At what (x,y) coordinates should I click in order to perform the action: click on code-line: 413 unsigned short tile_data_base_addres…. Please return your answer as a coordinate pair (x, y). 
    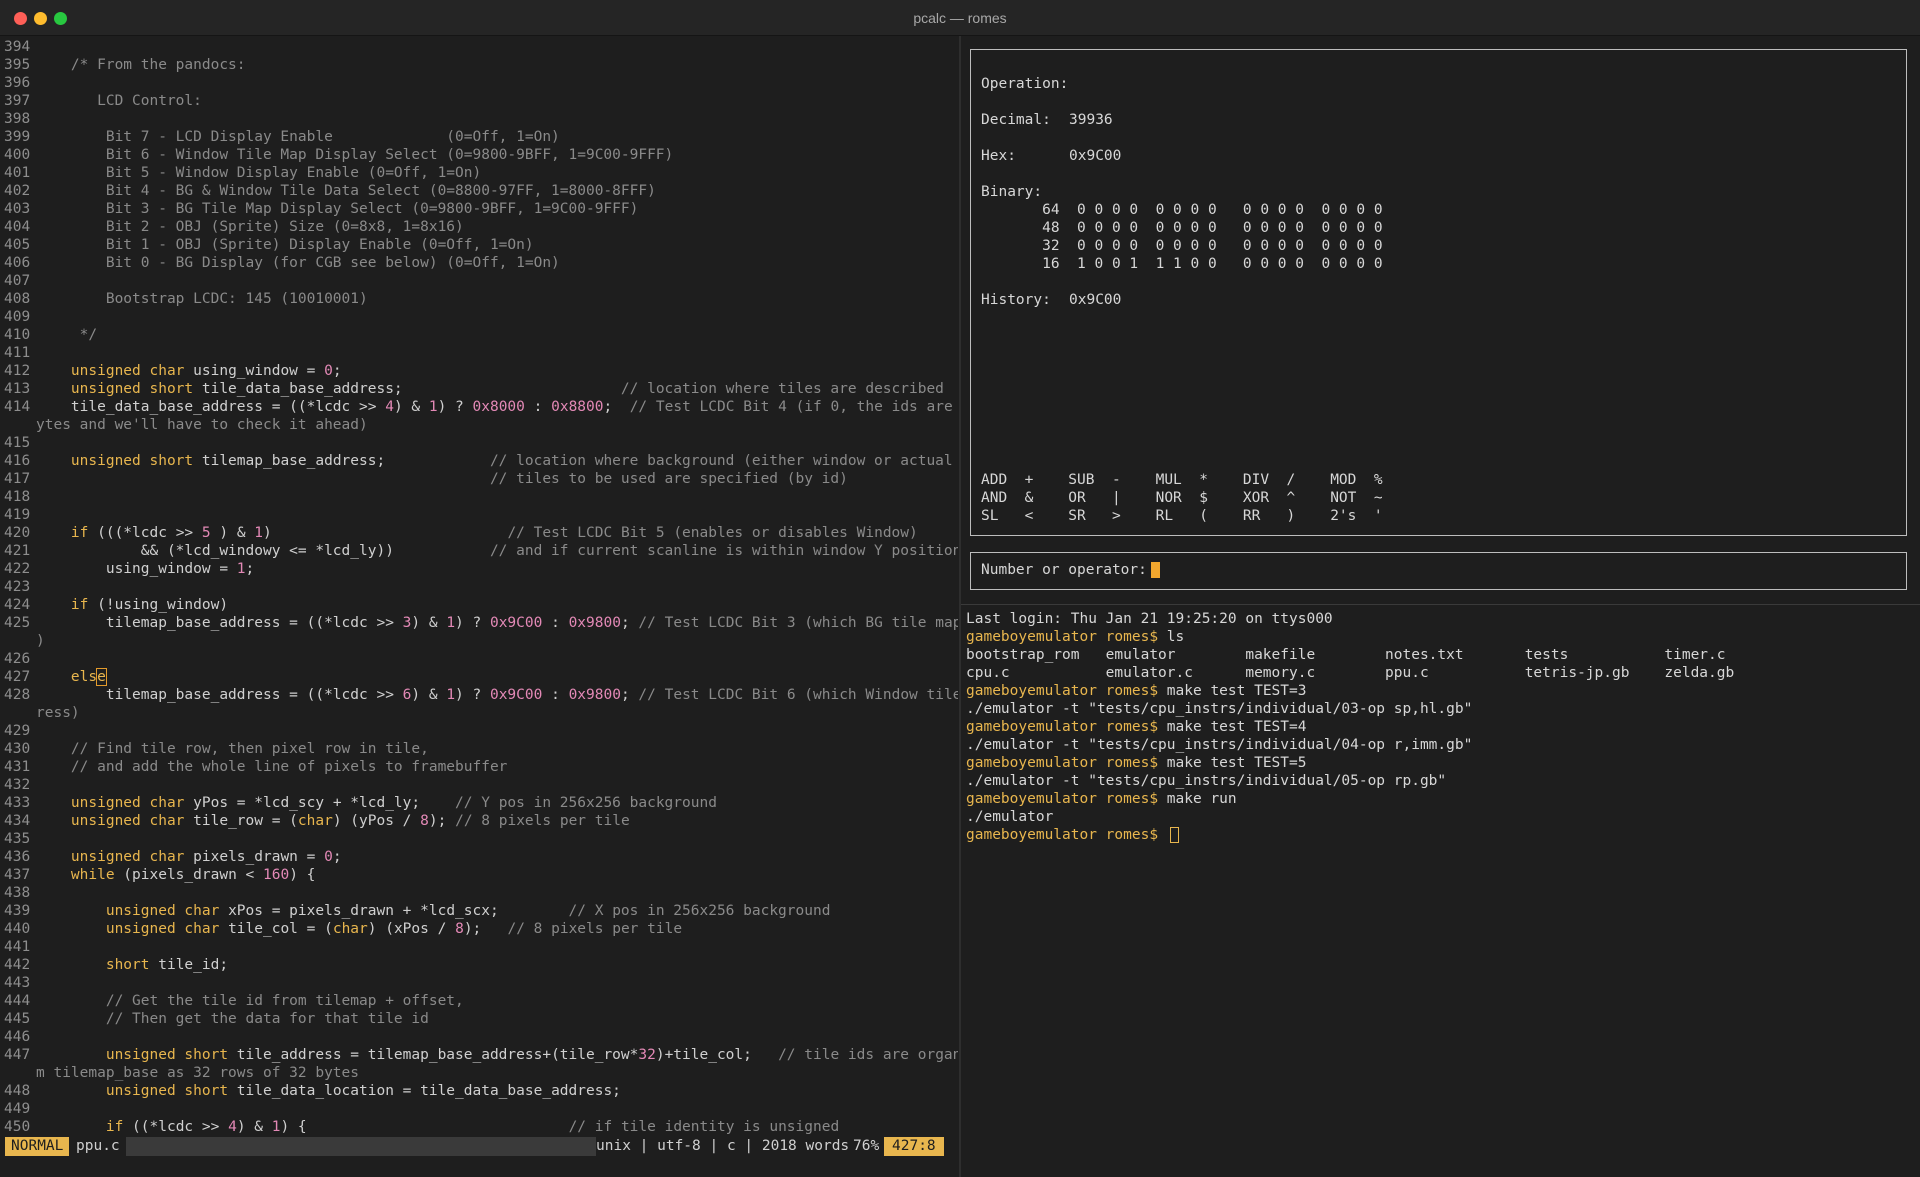
    Looking at the image, I should click on (472, 389).